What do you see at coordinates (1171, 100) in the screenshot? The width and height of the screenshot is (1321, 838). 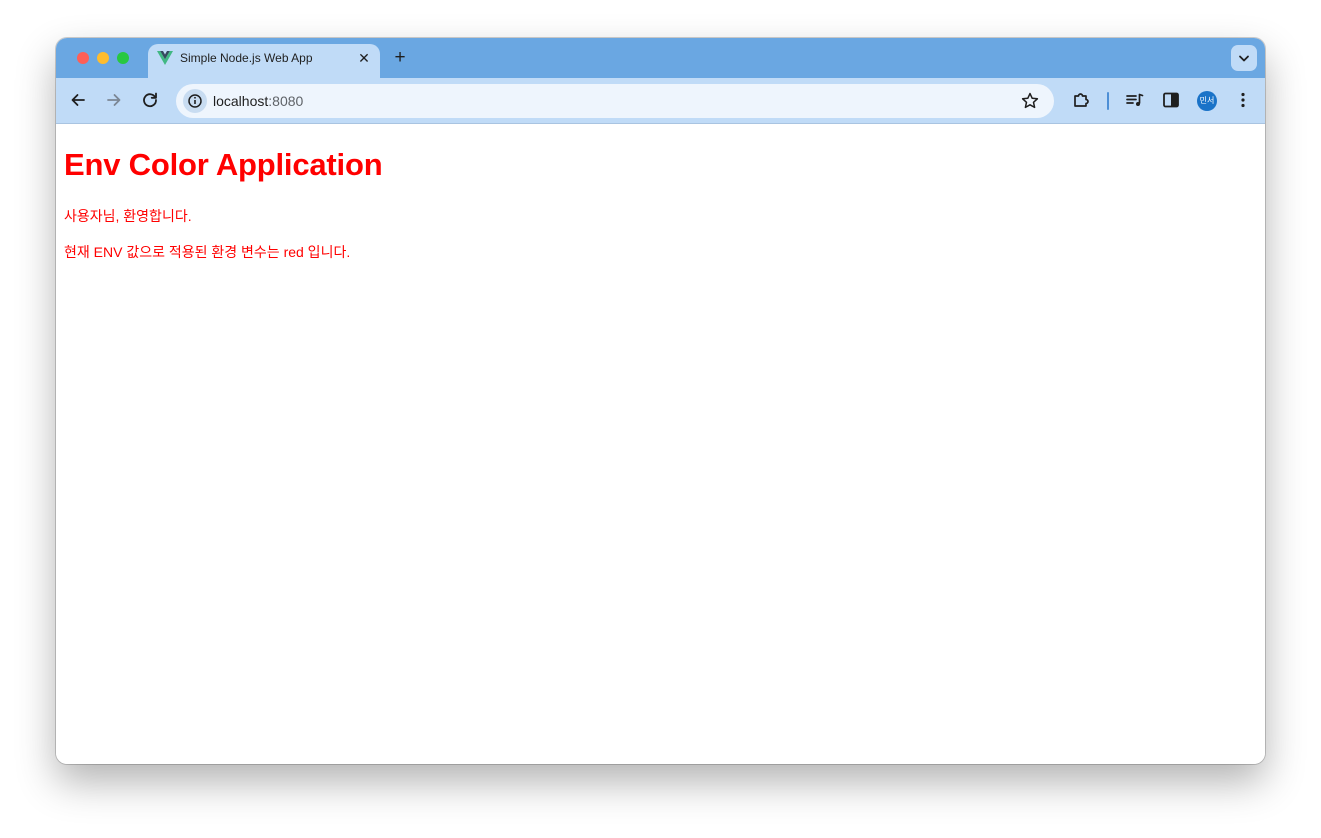 I see `side-panel-icon` at bounding box center [1171, 100].